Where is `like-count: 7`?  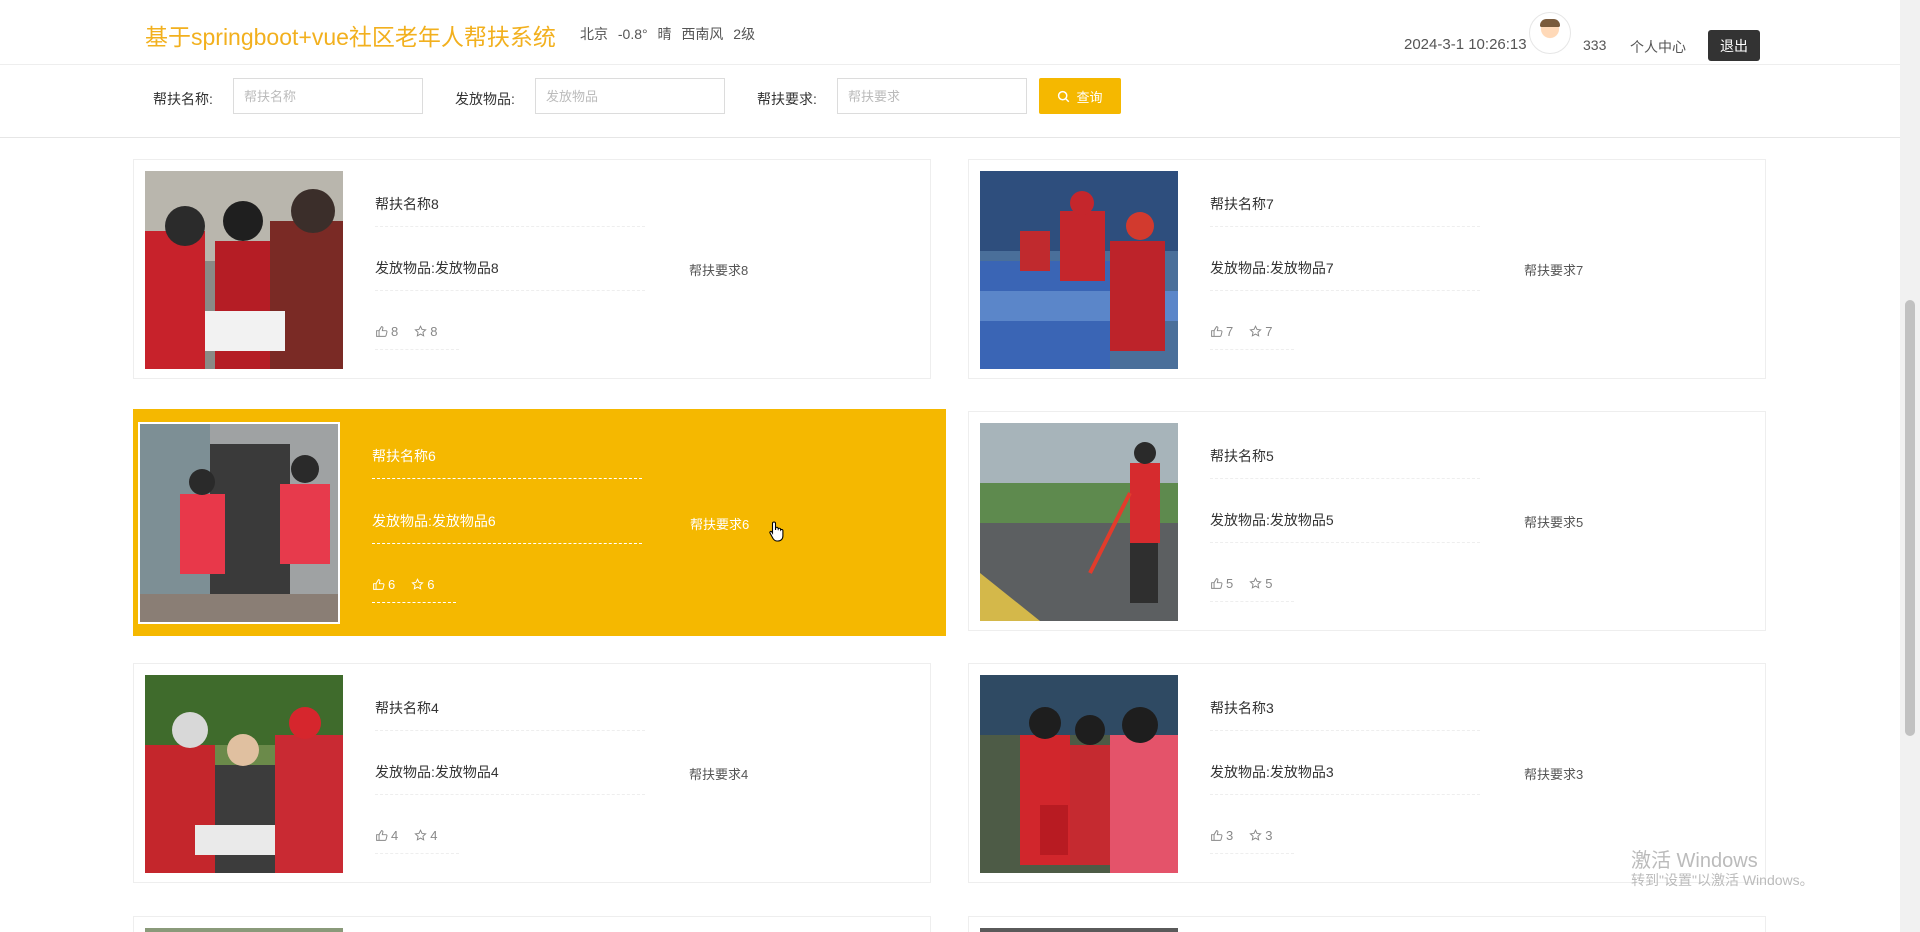 like-count: 7 is located at coordinates (1221, 331).